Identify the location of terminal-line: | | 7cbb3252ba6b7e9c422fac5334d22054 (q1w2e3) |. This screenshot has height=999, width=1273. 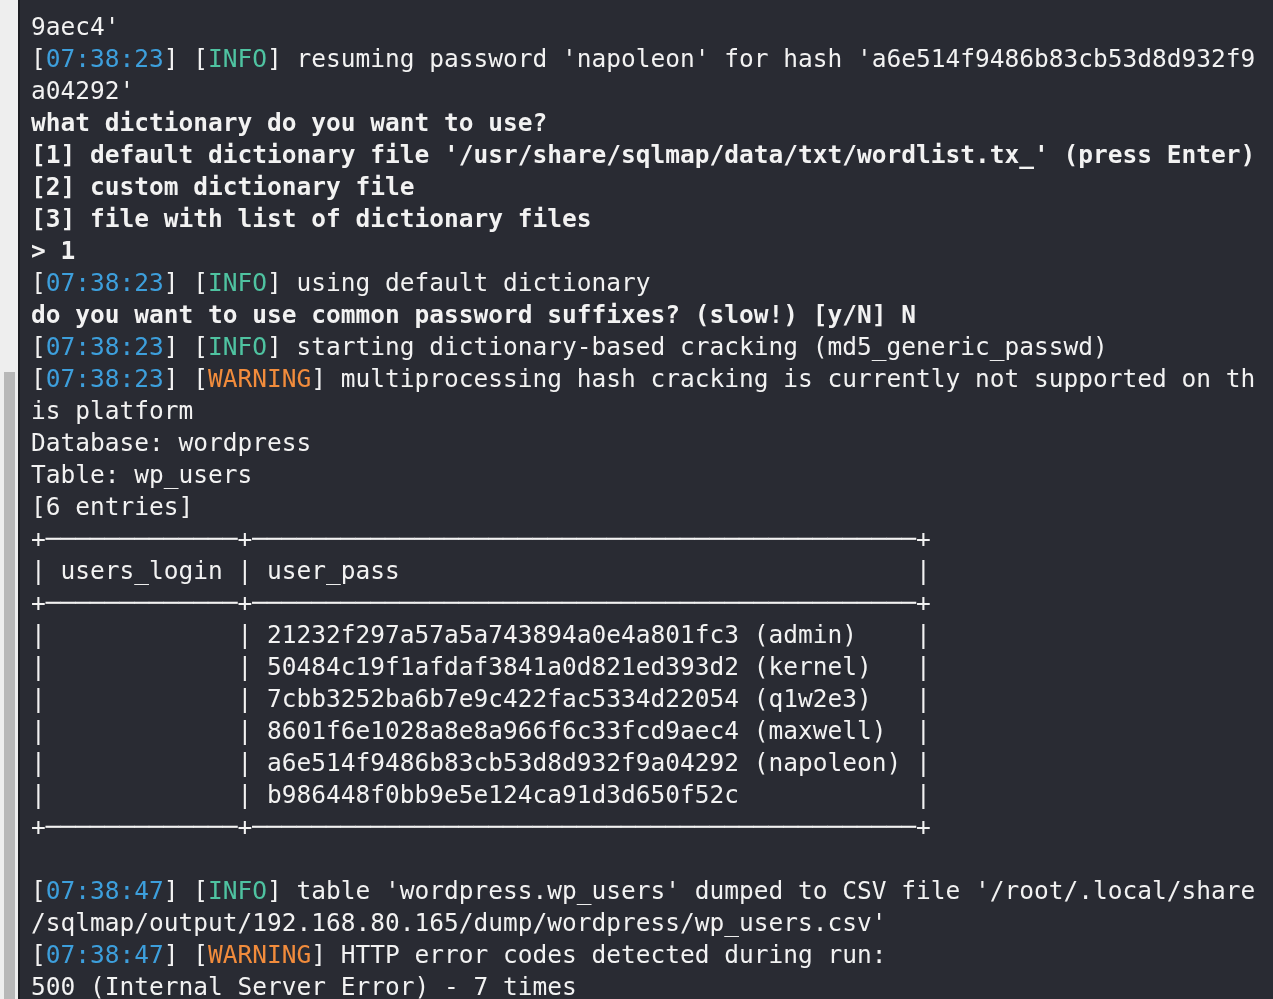
(481, 699).